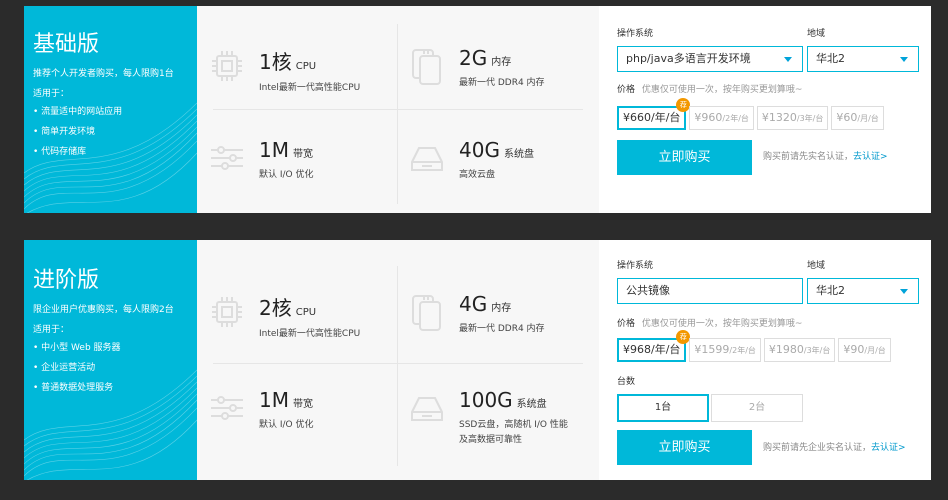  What do you see at coordinates (742, 350) in the screenshot?
I see `price-suffix: /2年/台` at bounding box center [742, 350].